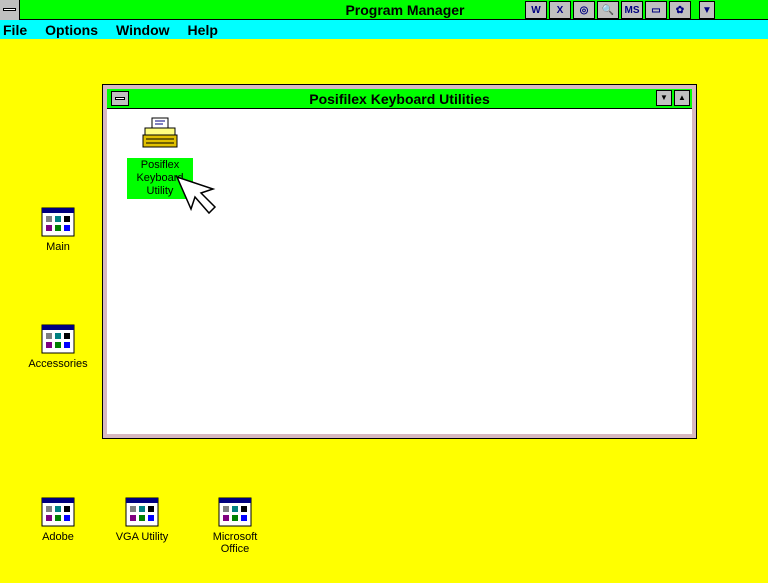  I want to click on group-icon-vga-utility: VGA Utility, so click(142, 520).